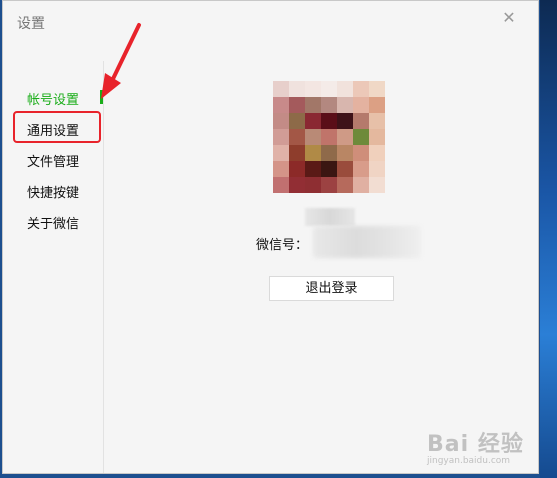 This screenshot has width=557, height=478. I want to click on sidebar-item-file-management: 文件管理, so click(53, 160).